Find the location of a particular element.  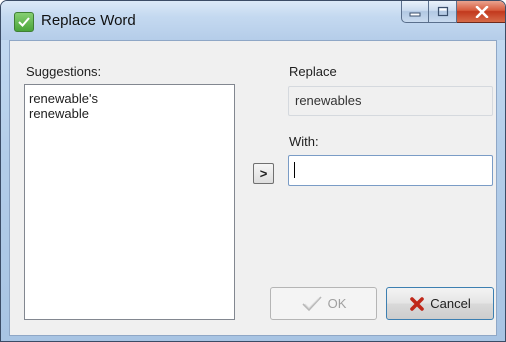

maximize-button is located at coordinates (443, 12).